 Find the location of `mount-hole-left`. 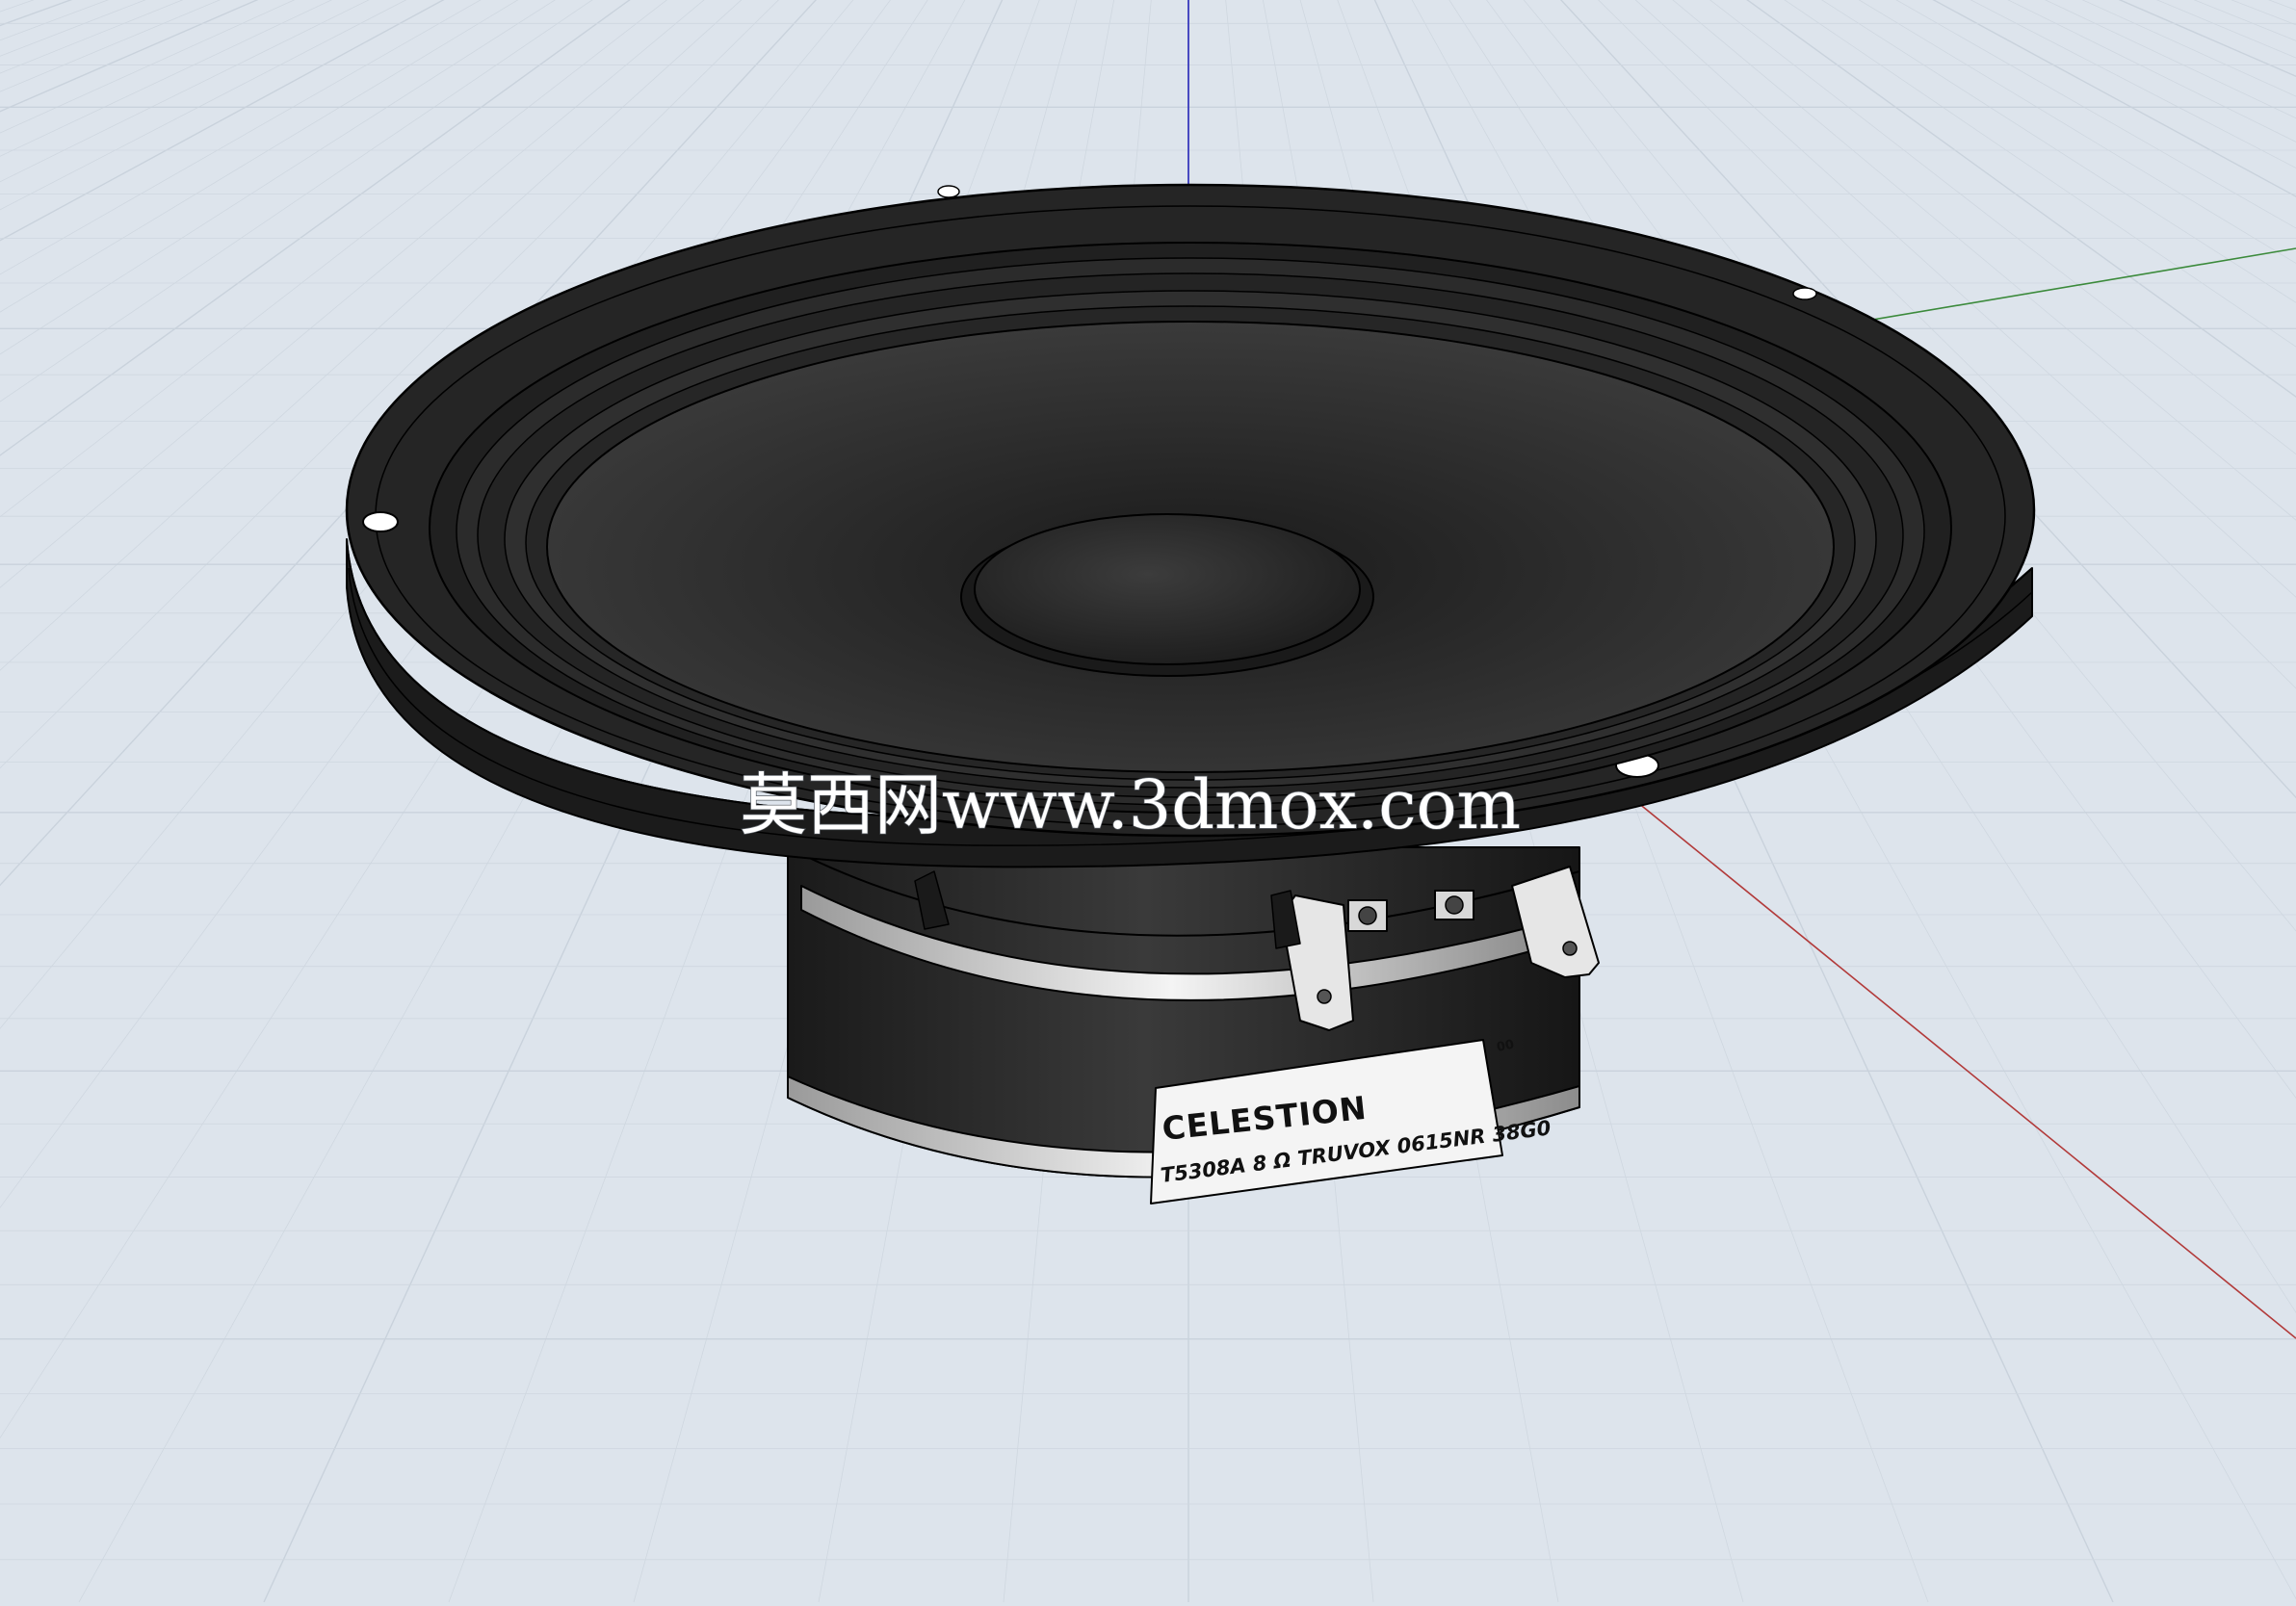

mount-hole-left is located at coordinates (380, 521).